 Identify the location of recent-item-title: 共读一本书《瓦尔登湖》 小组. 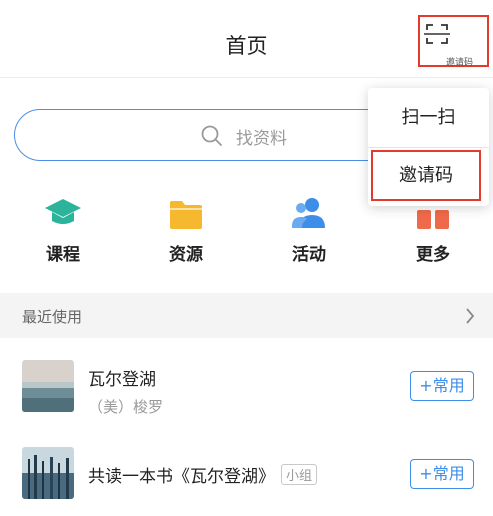
(203, 474).